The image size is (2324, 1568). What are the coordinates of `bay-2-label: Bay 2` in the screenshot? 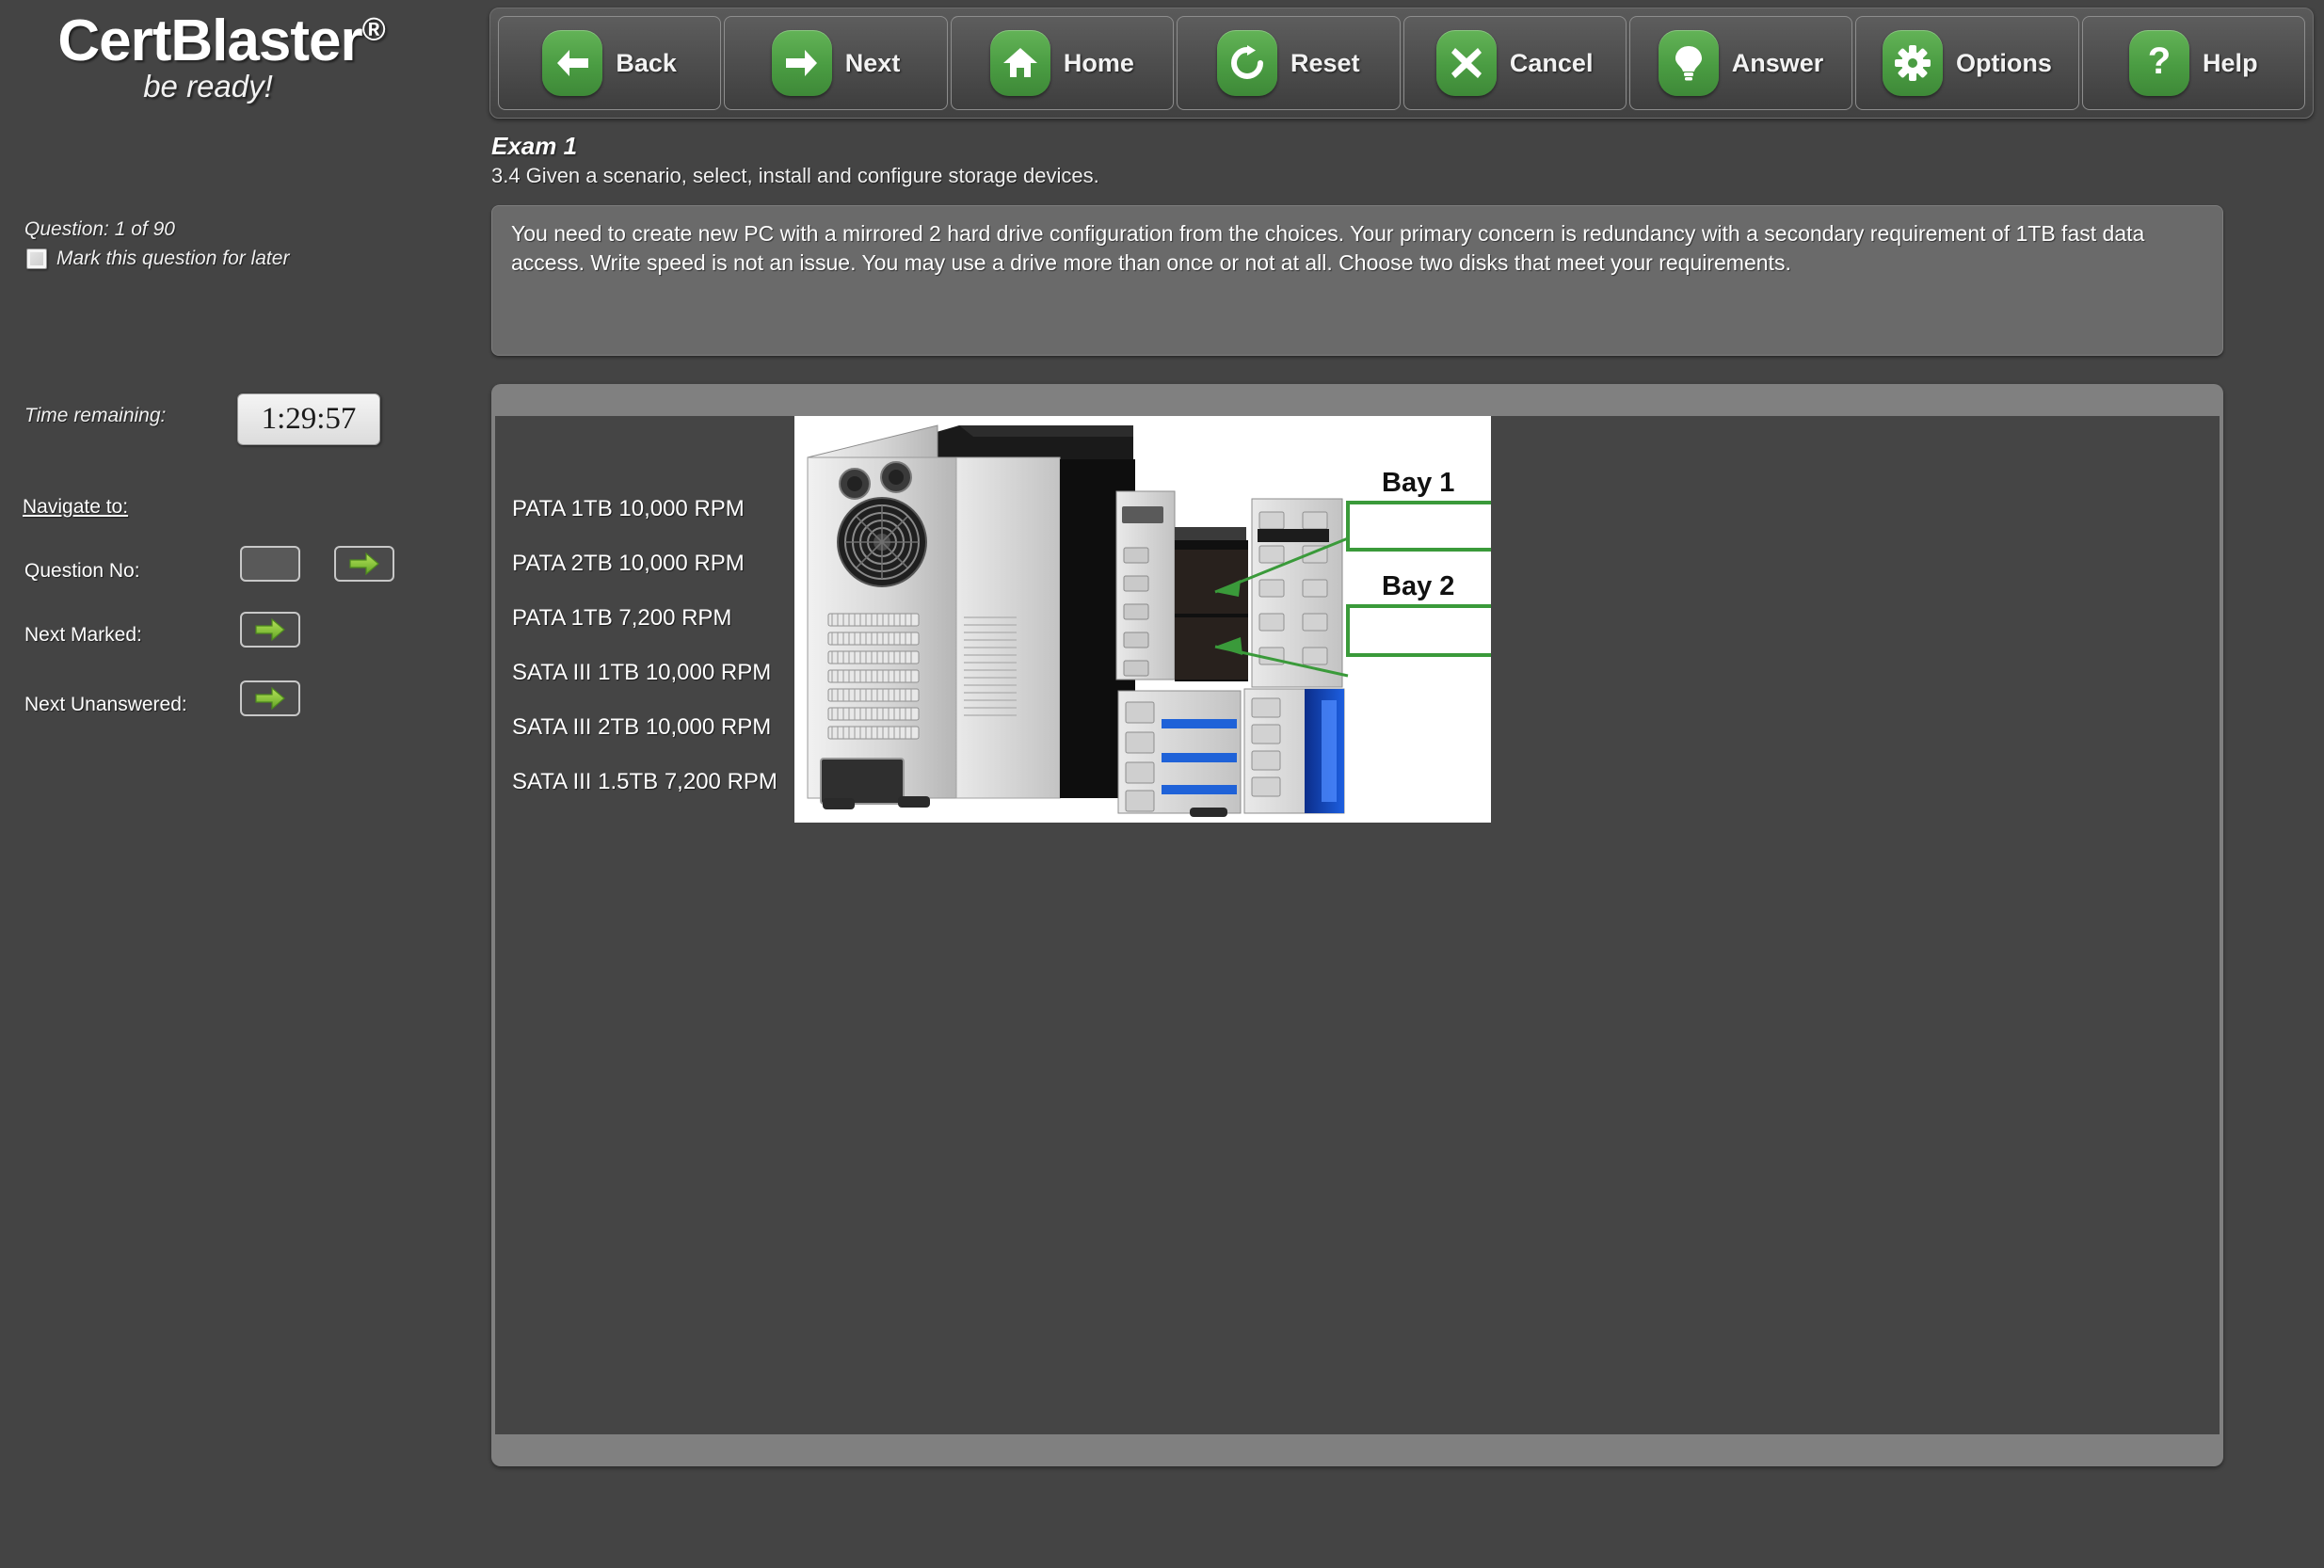 It's located at (1418, 586).